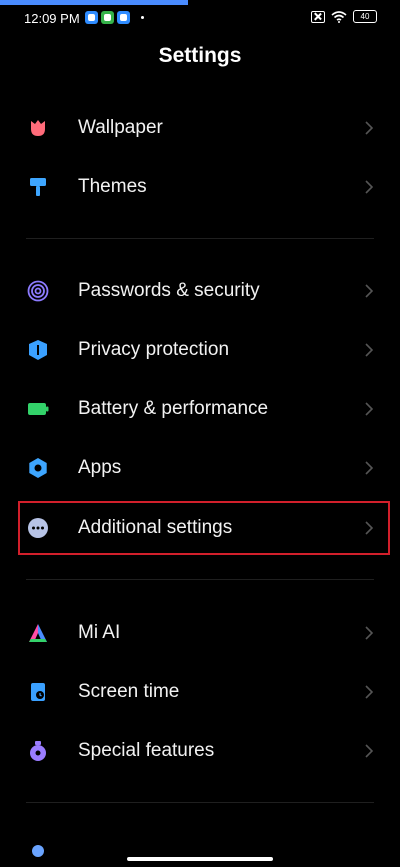  What do you see at coordinates (94, 2) in the screenshot?
I see `top-accent-bar` at bounding box center [94, 2].